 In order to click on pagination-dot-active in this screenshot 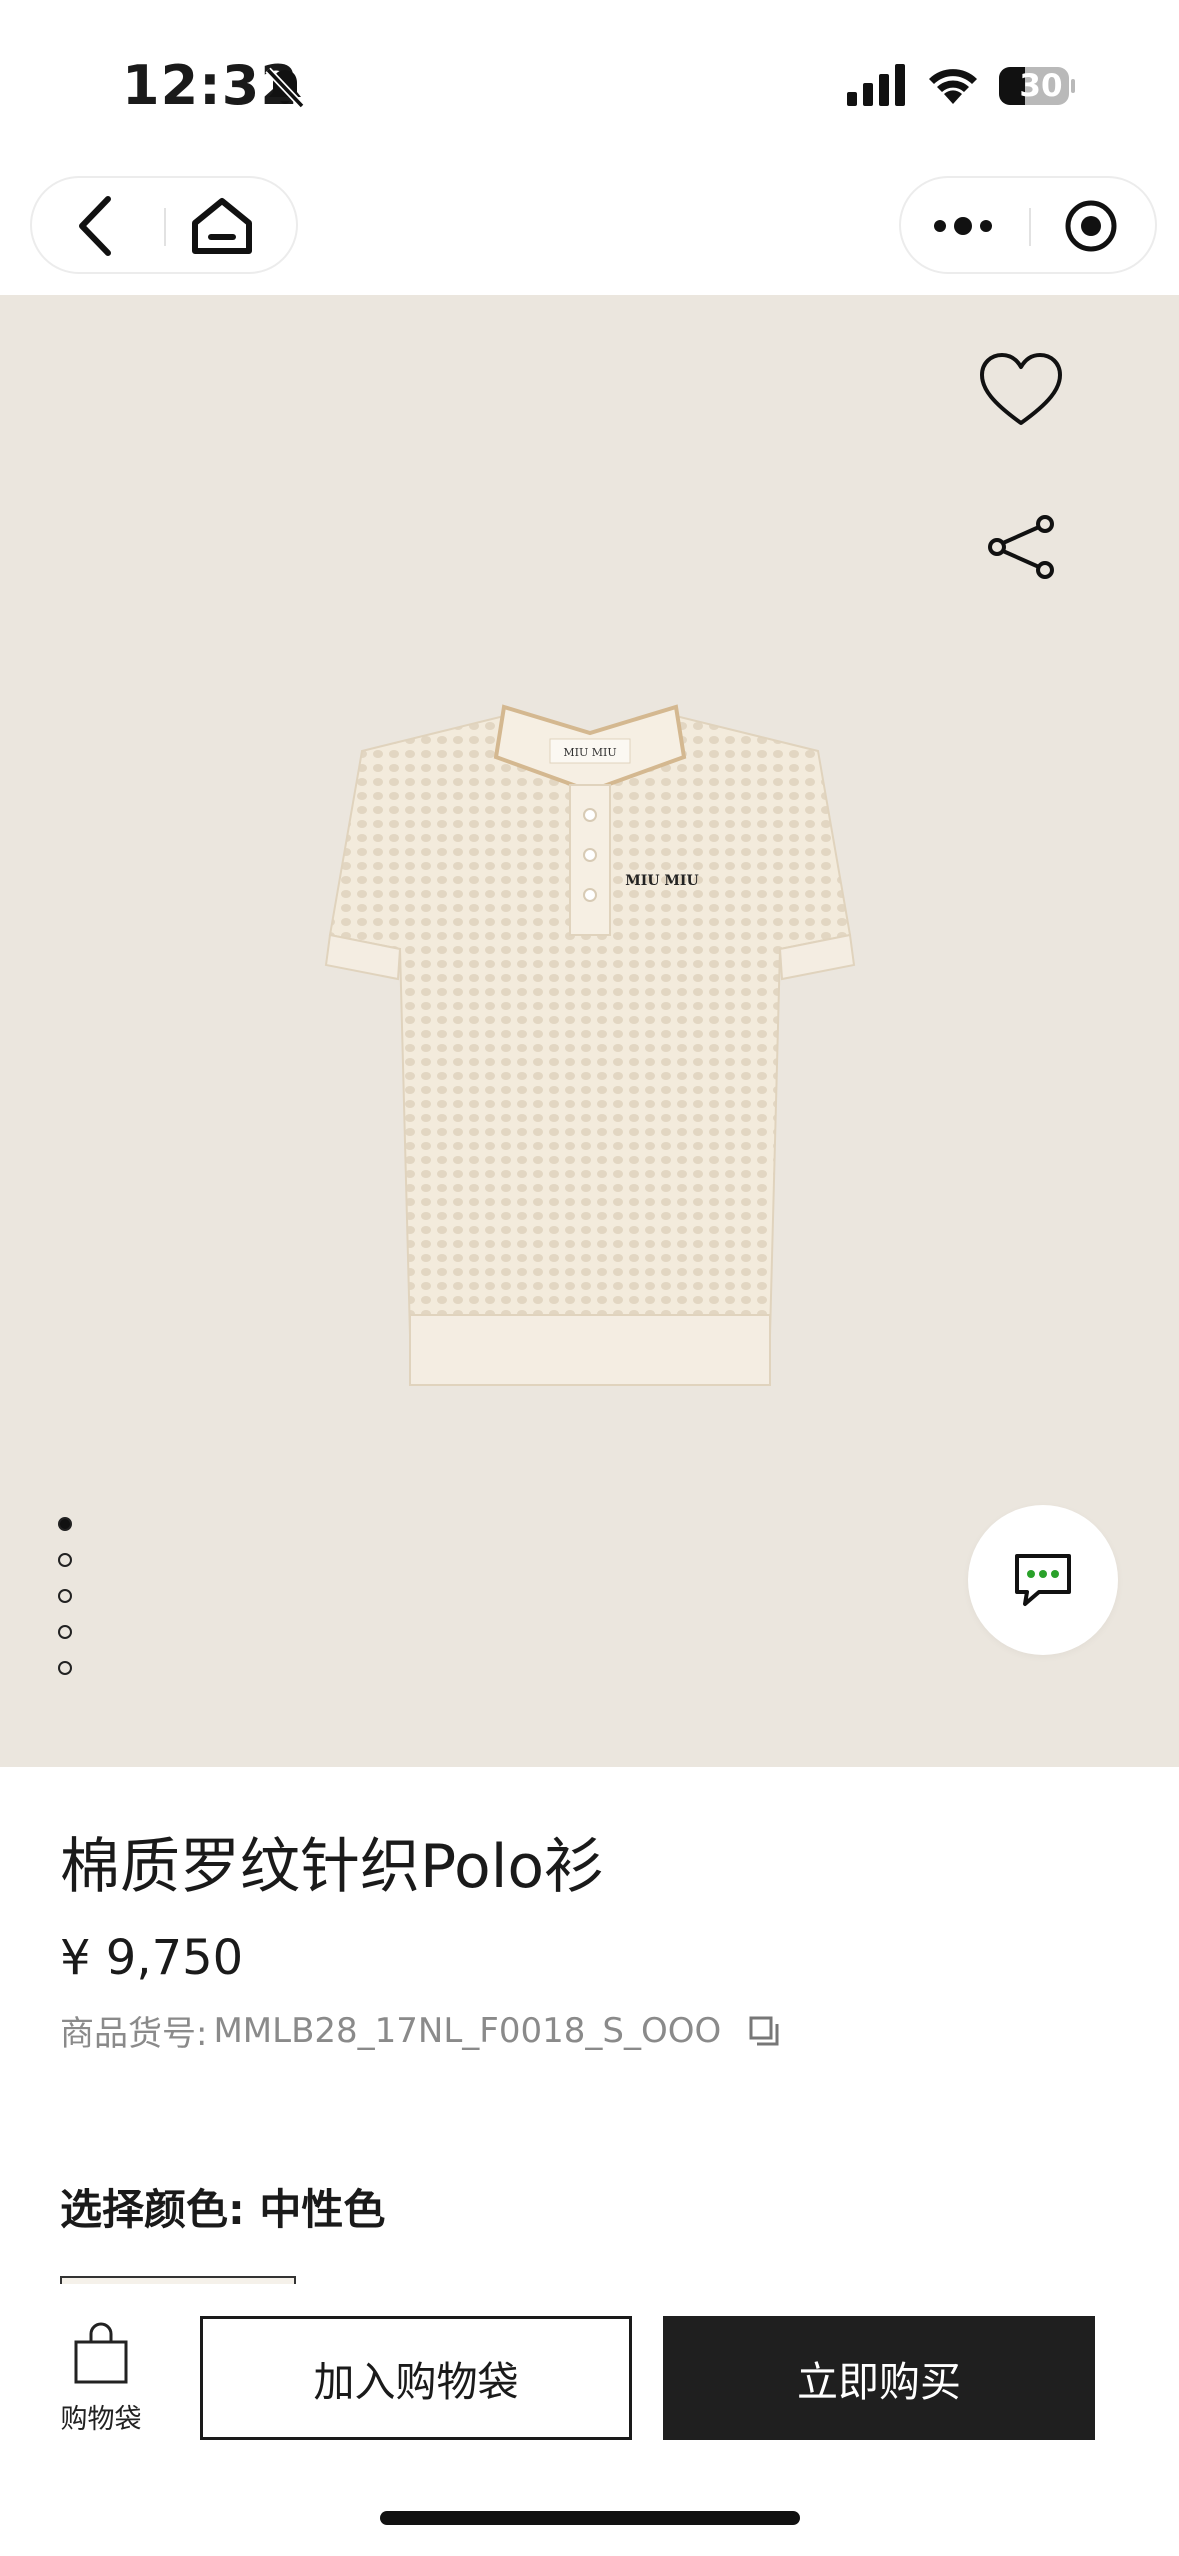, I will do `click(65, 1524)`.